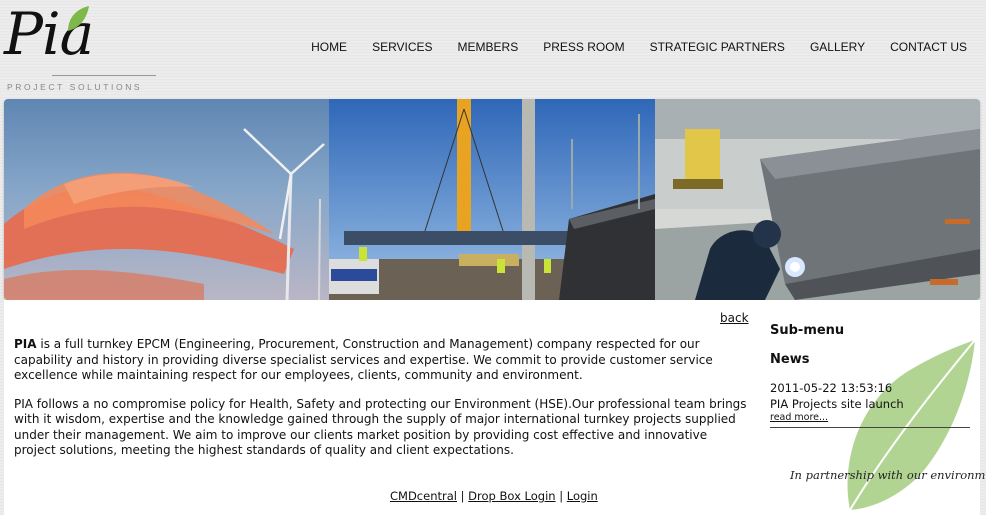  I want to click on news-heading: News, so click(790, 359).